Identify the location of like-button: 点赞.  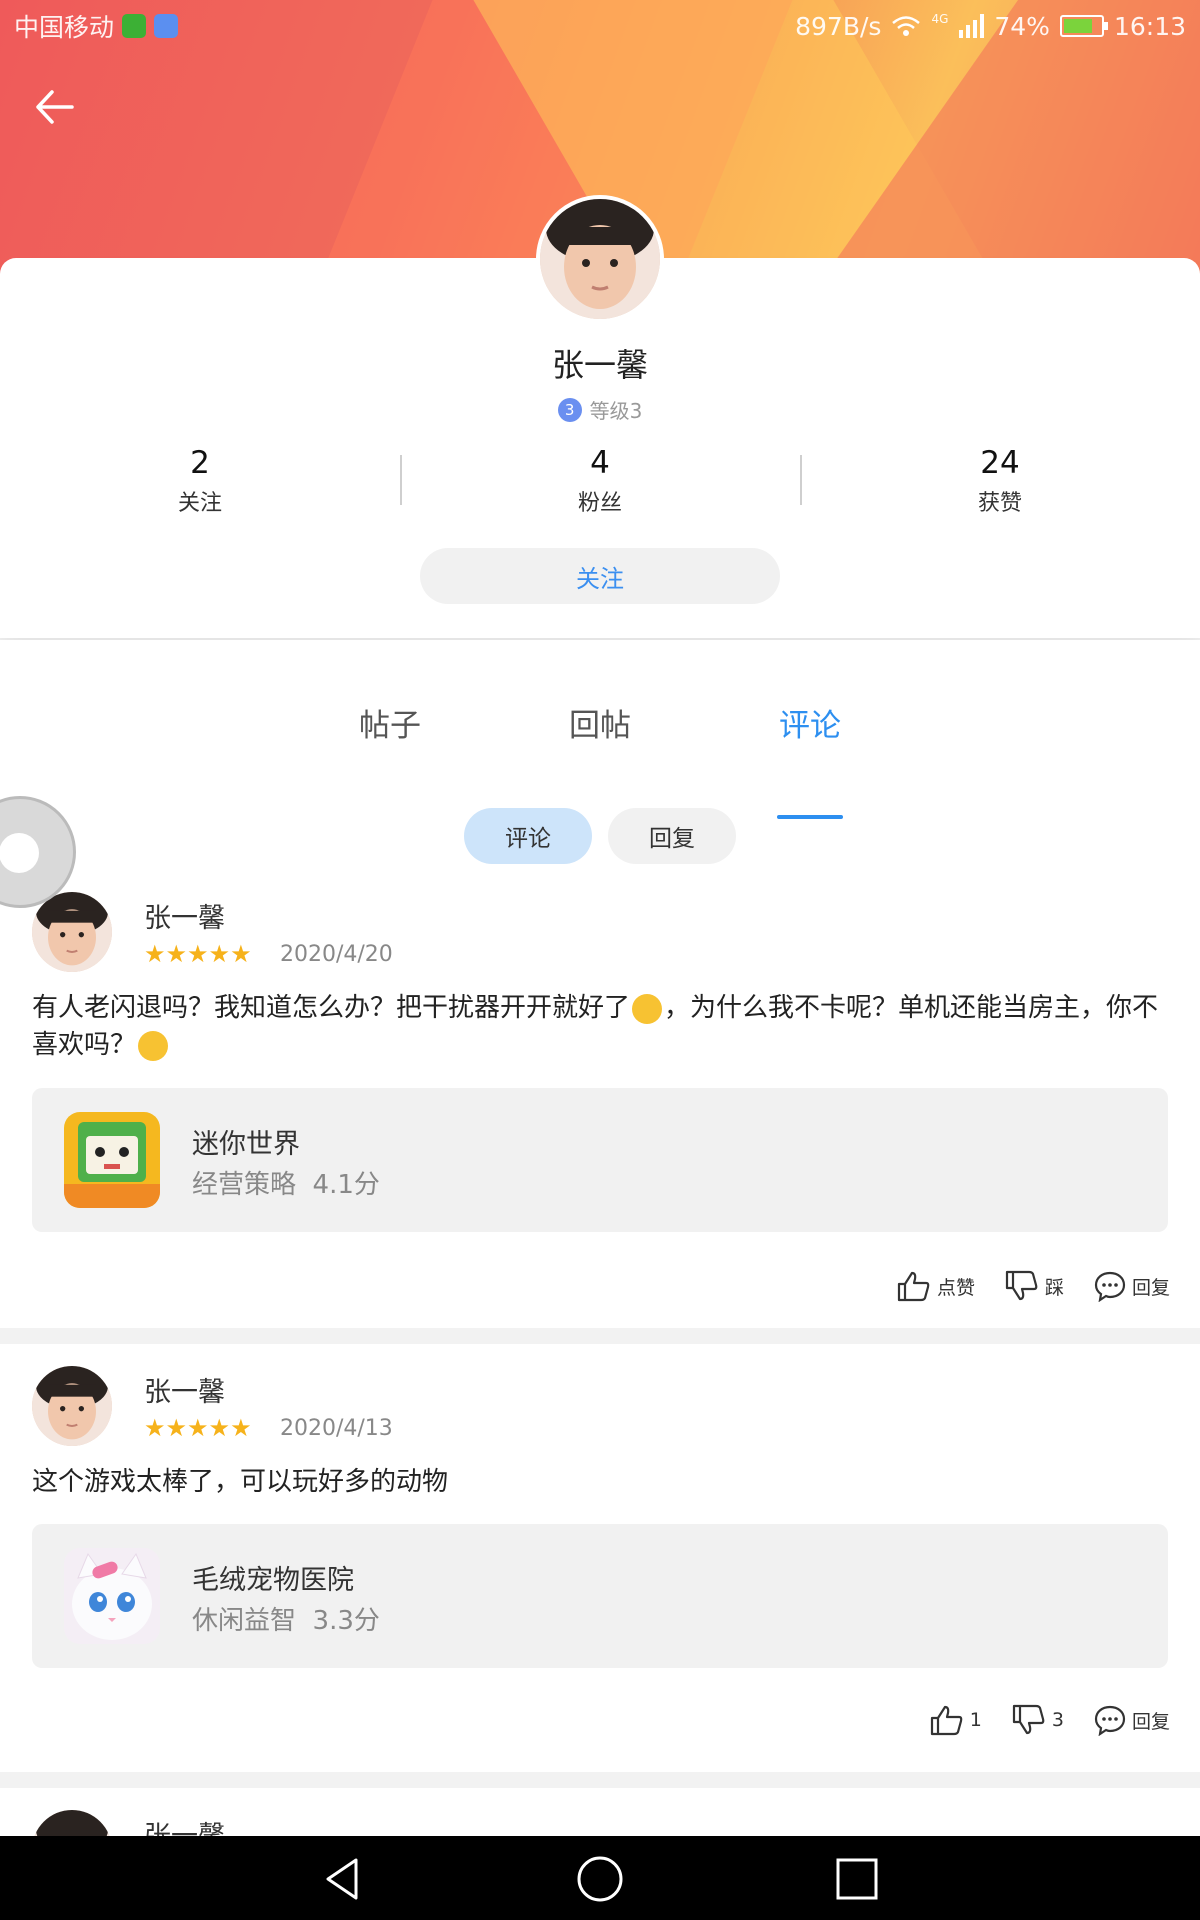
(936, 1286).